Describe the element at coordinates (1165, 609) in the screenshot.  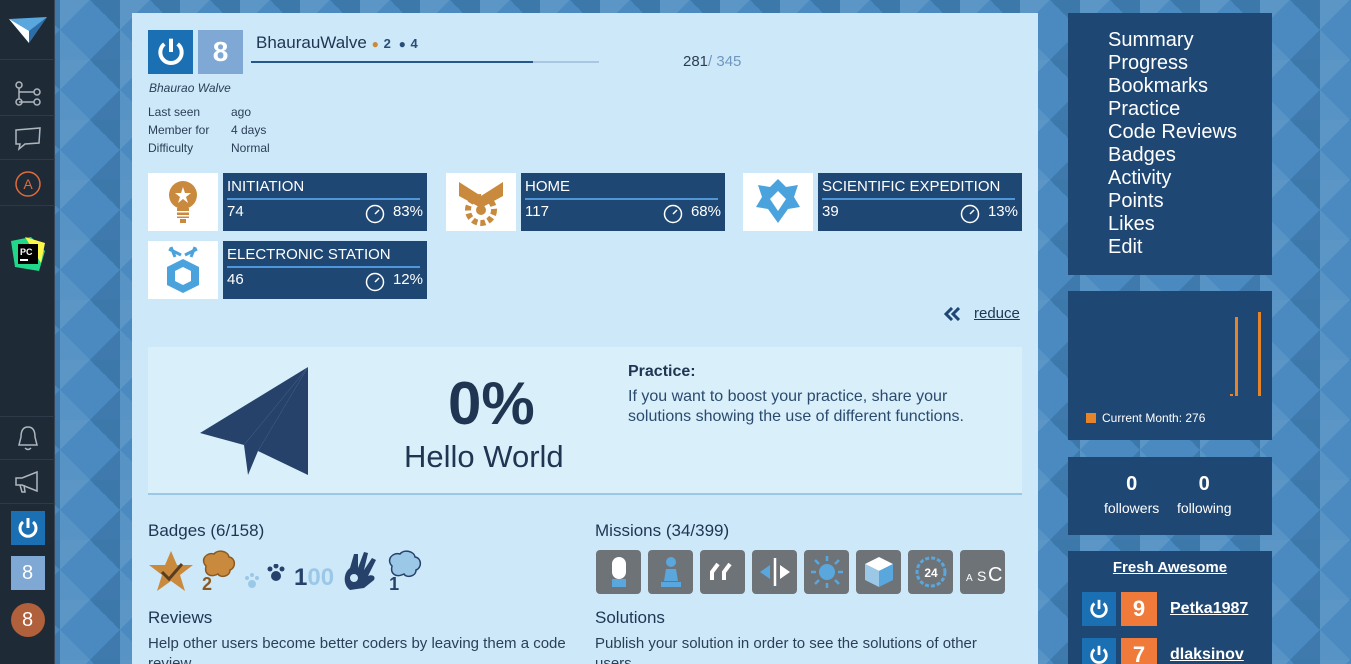
I see `fresh-user: 9 Petka1987` at that location.